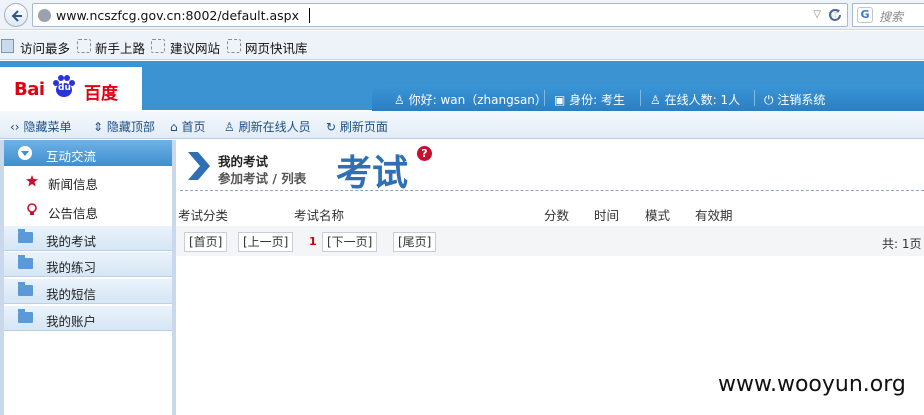  What do you see at coordinates (130, 127) in the screenshot?
I see `hide-top-label: 隐藏顶部` at bounding box center [130, 127].